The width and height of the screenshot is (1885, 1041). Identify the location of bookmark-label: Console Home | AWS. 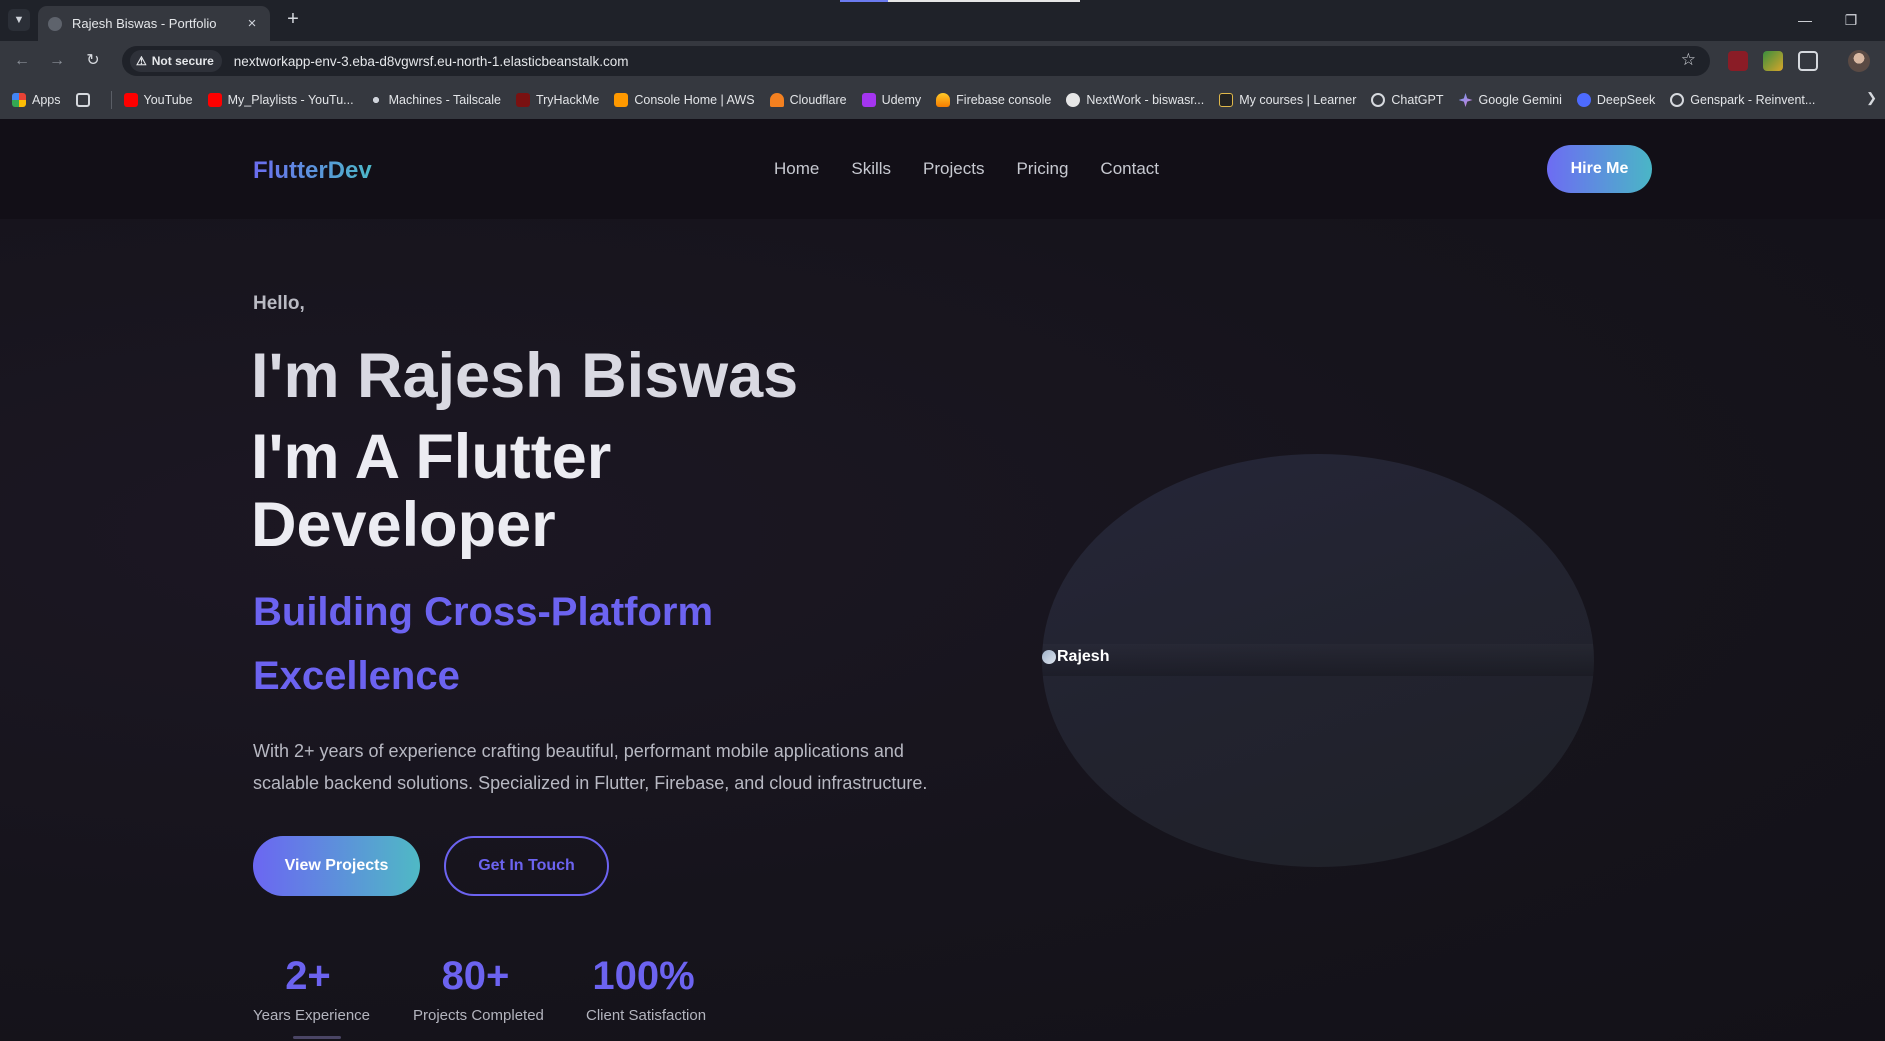
(694, 100).